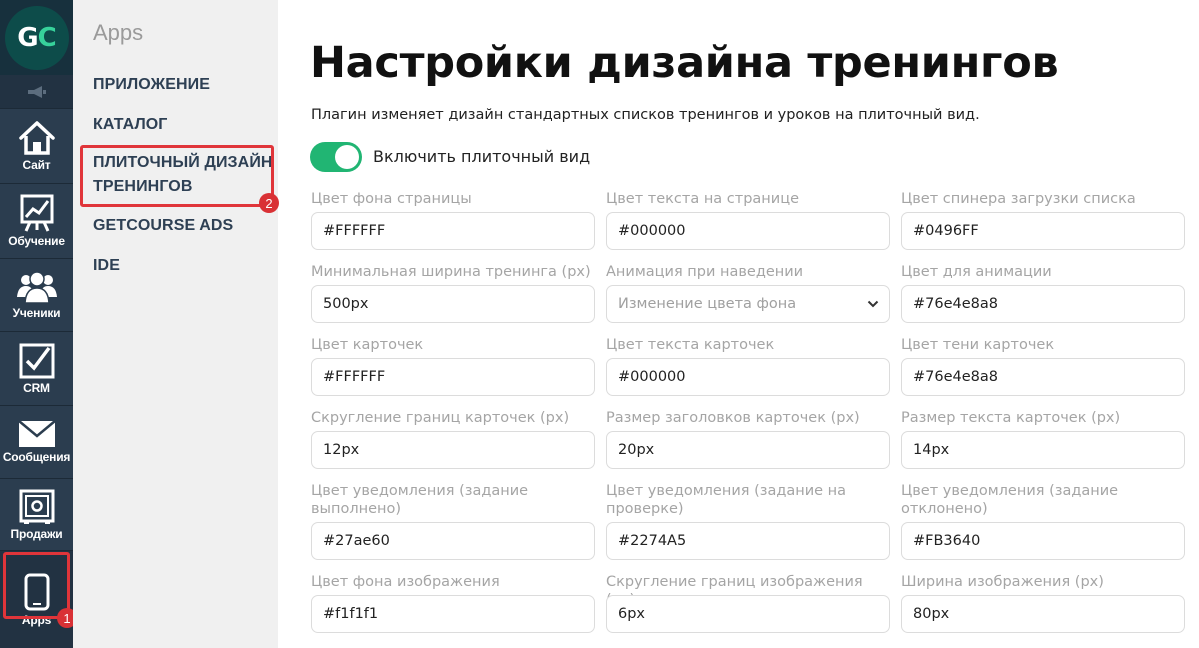 This screenshot has width=1199, height=648. I want to click on field-label: Цвет уведомления (задание выполнено), so click(456, 500).